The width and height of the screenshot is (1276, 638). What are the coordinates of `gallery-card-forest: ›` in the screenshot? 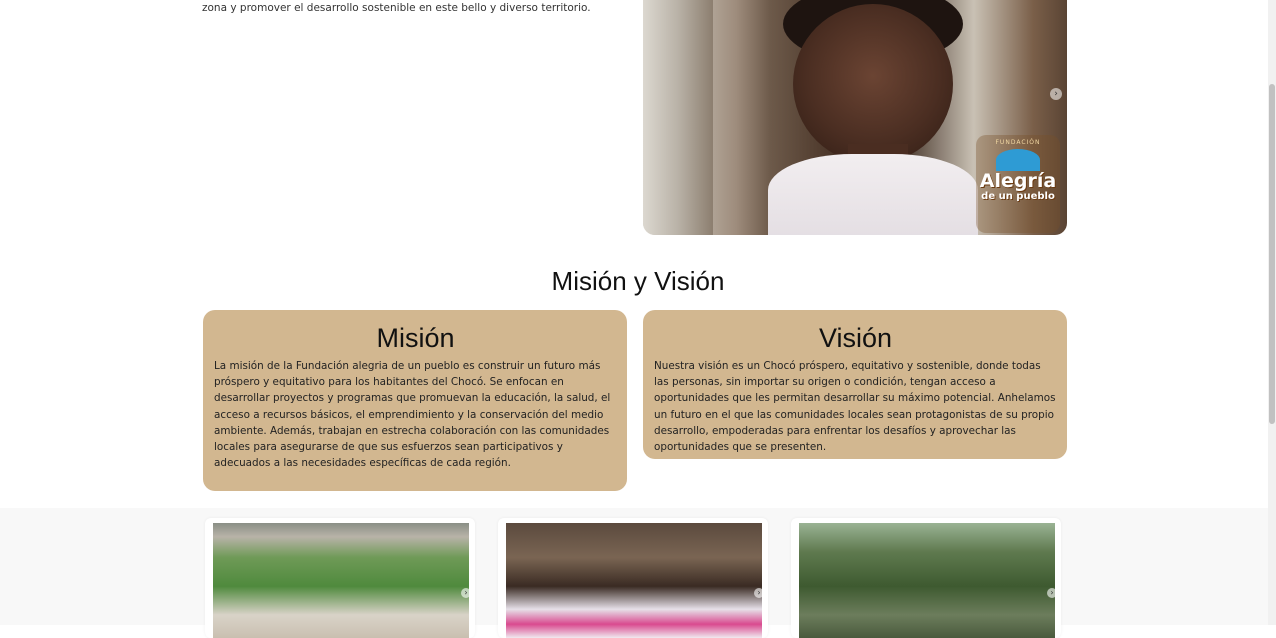 It's located at (926, 578).